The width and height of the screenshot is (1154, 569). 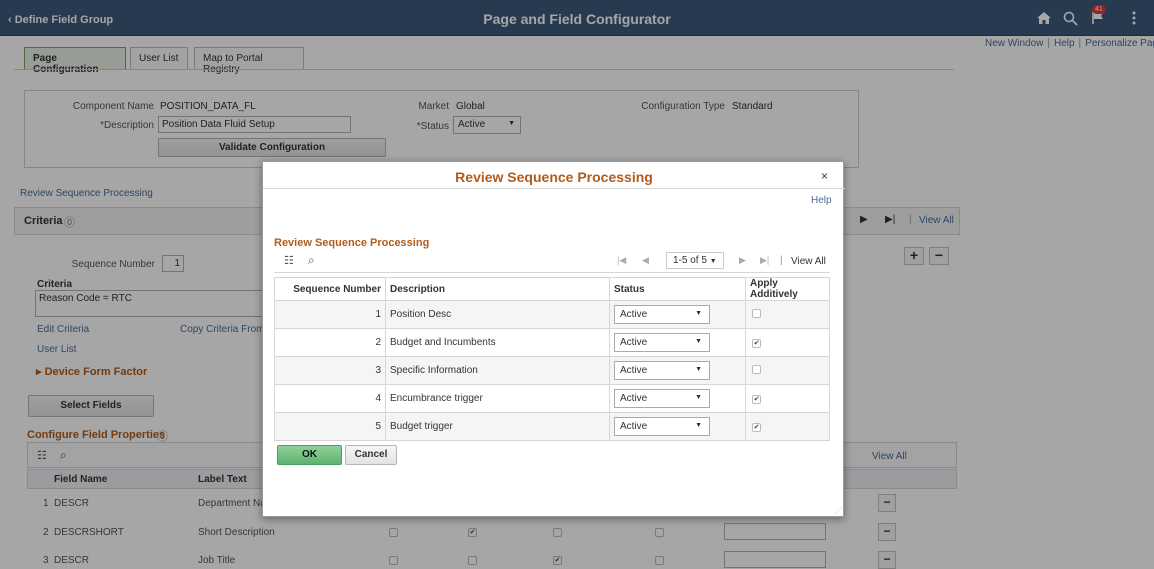 What do you see at coordinates (352, 243) in the screenshot?
I see `modal-section-title: Review Sequence Processing` at bounding box center [352, 243].